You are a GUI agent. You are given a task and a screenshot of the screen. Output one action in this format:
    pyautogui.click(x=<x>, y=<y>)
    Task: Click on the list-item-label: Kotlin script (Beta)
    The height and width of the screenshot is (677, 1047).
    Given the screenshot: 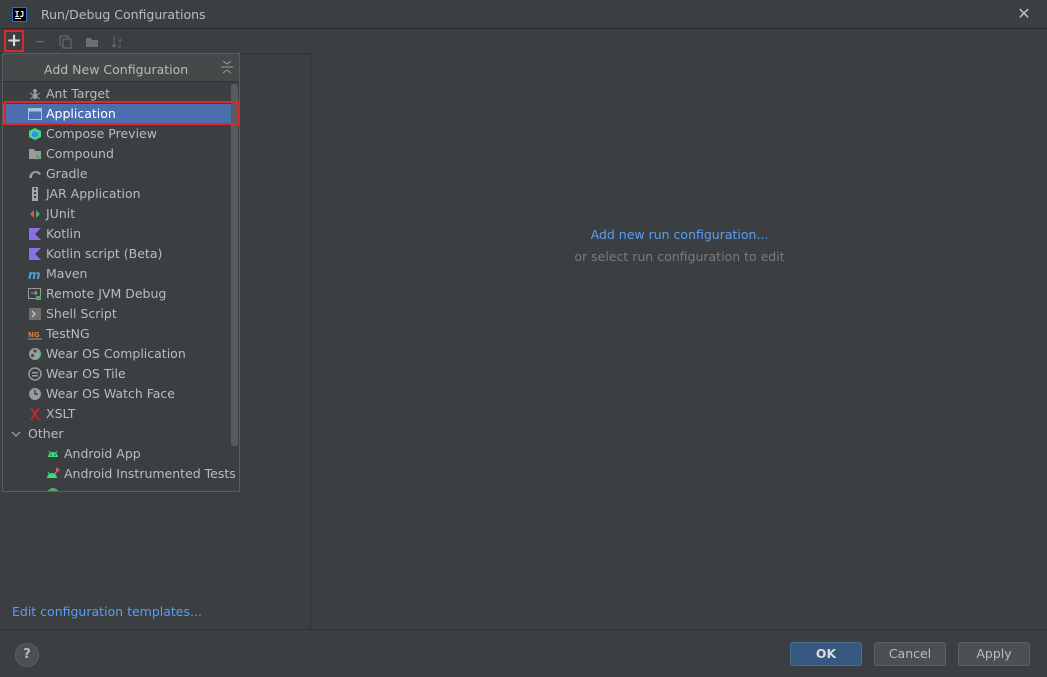 What is the action you would take?
    pyautogui.click(x=104, y=253)
    